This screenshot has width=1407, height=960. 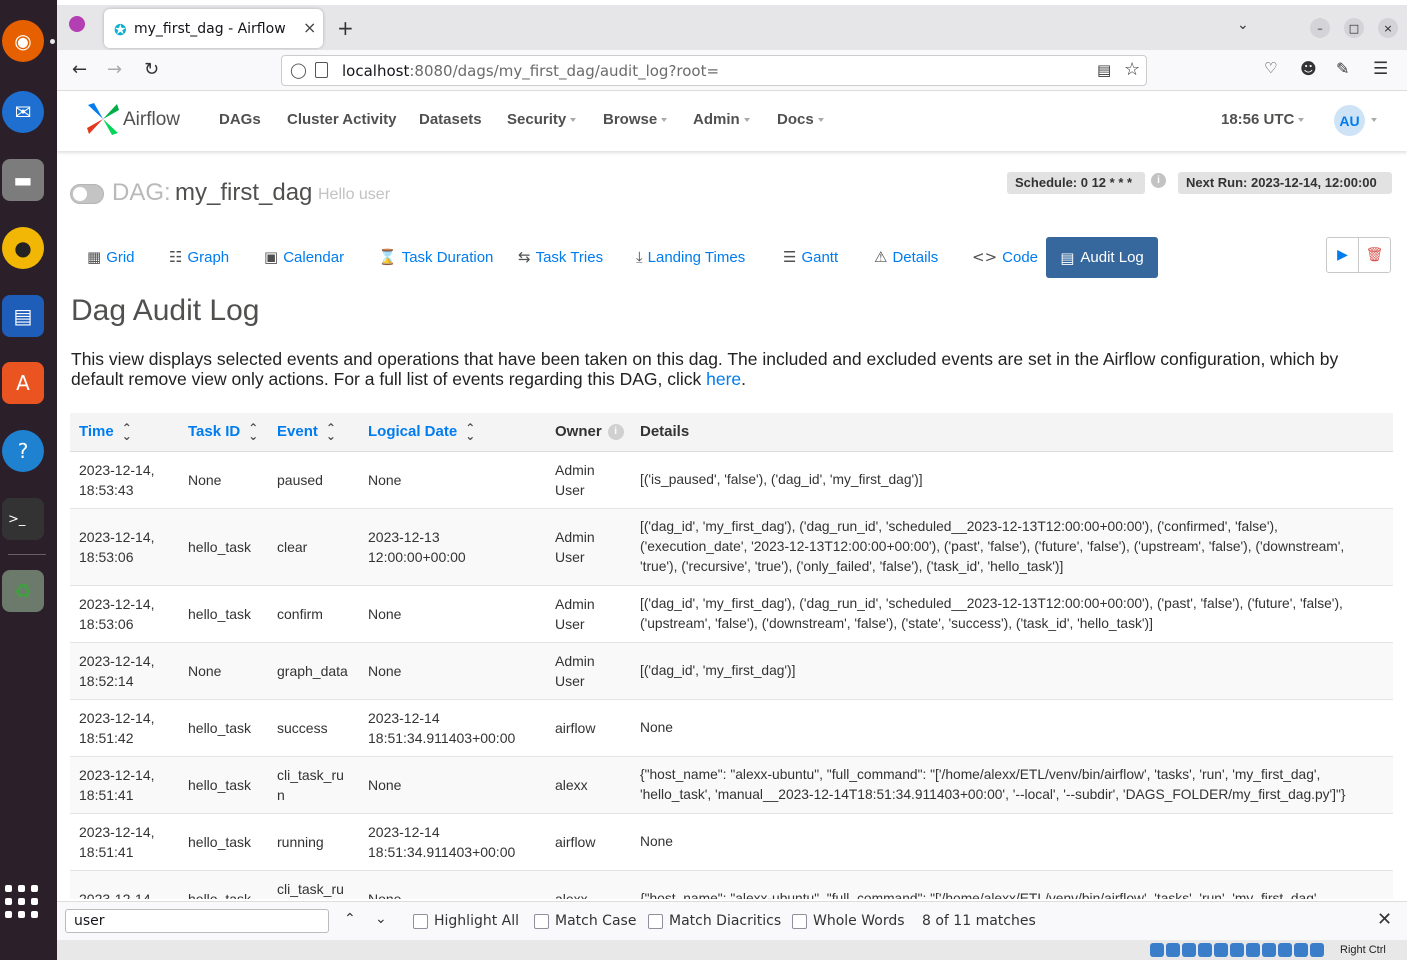 I want to click on nav-browse: Browse, so click(x=635, y=119).